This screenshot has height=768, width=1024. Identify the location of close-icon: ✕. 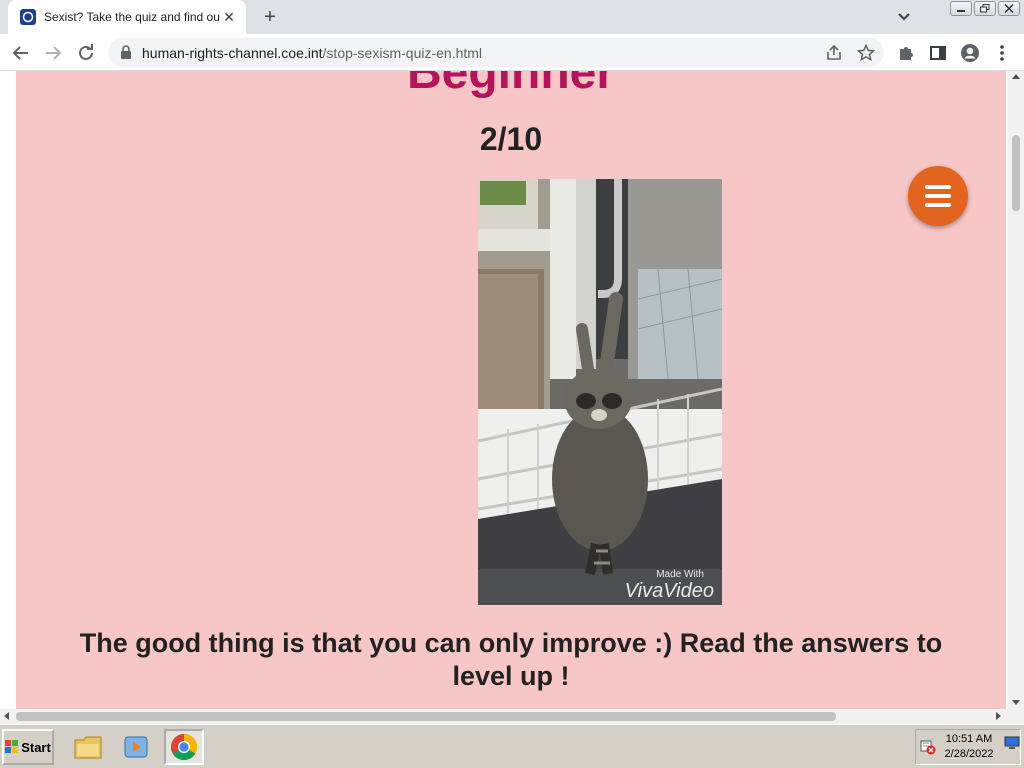
(229, 17).